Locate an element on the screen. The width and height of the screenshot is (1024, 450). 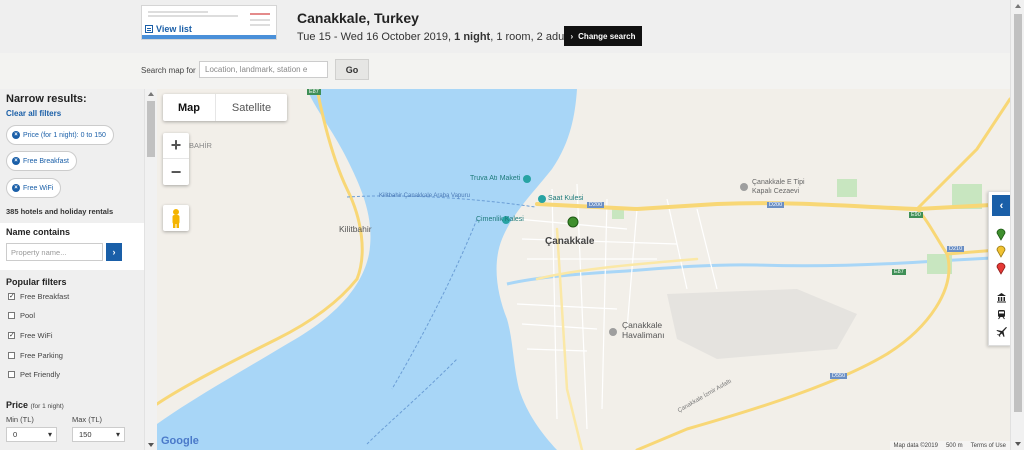
page-scrollbar is located at coordinates (1017, 225).